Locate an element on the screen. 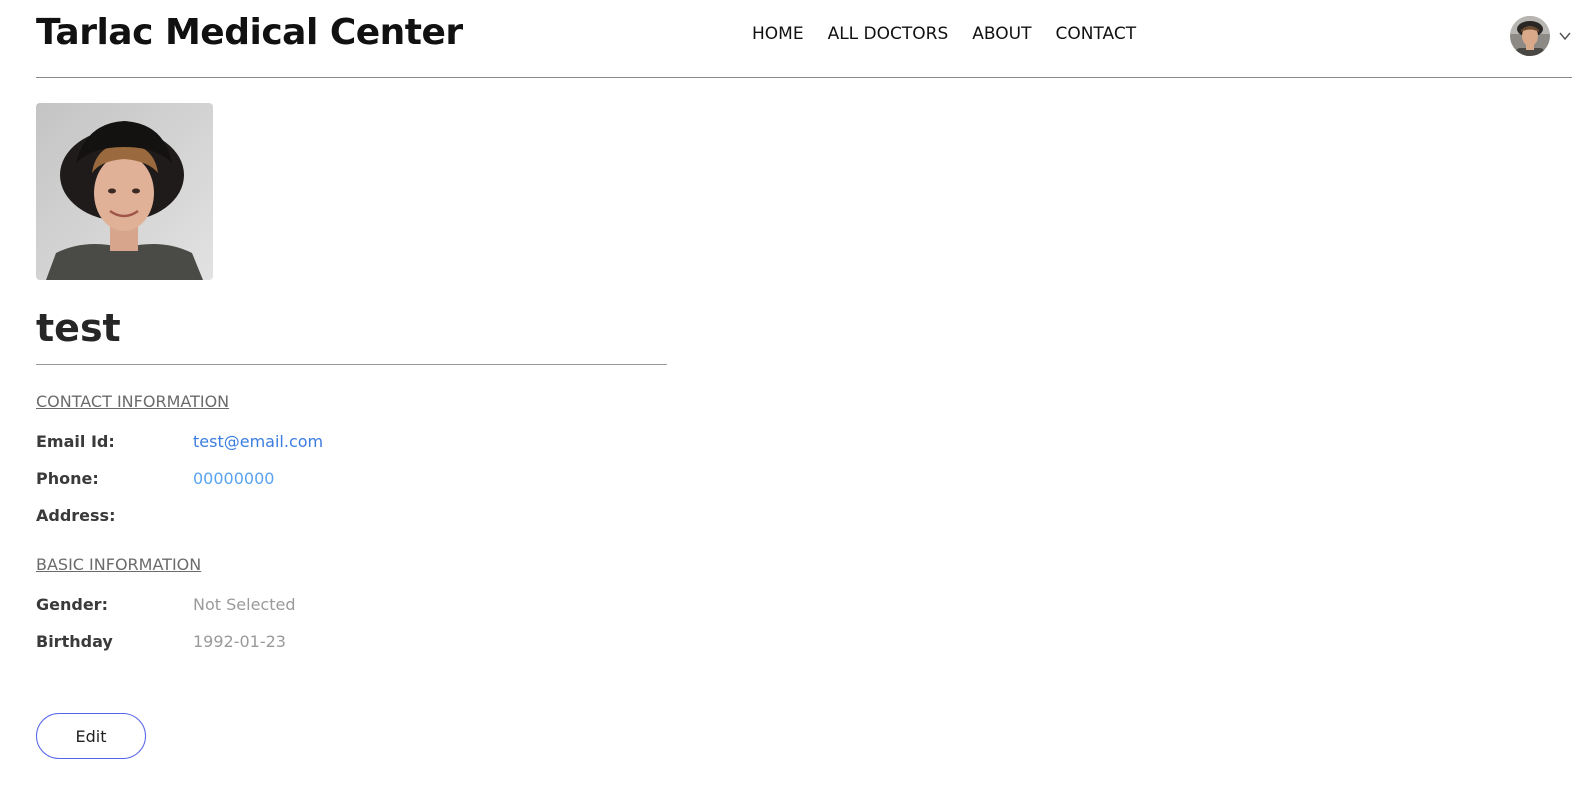 The height and width of the screenshot is (802, 1590). birthday-label: Birthday is located at coordinates (74, 641).